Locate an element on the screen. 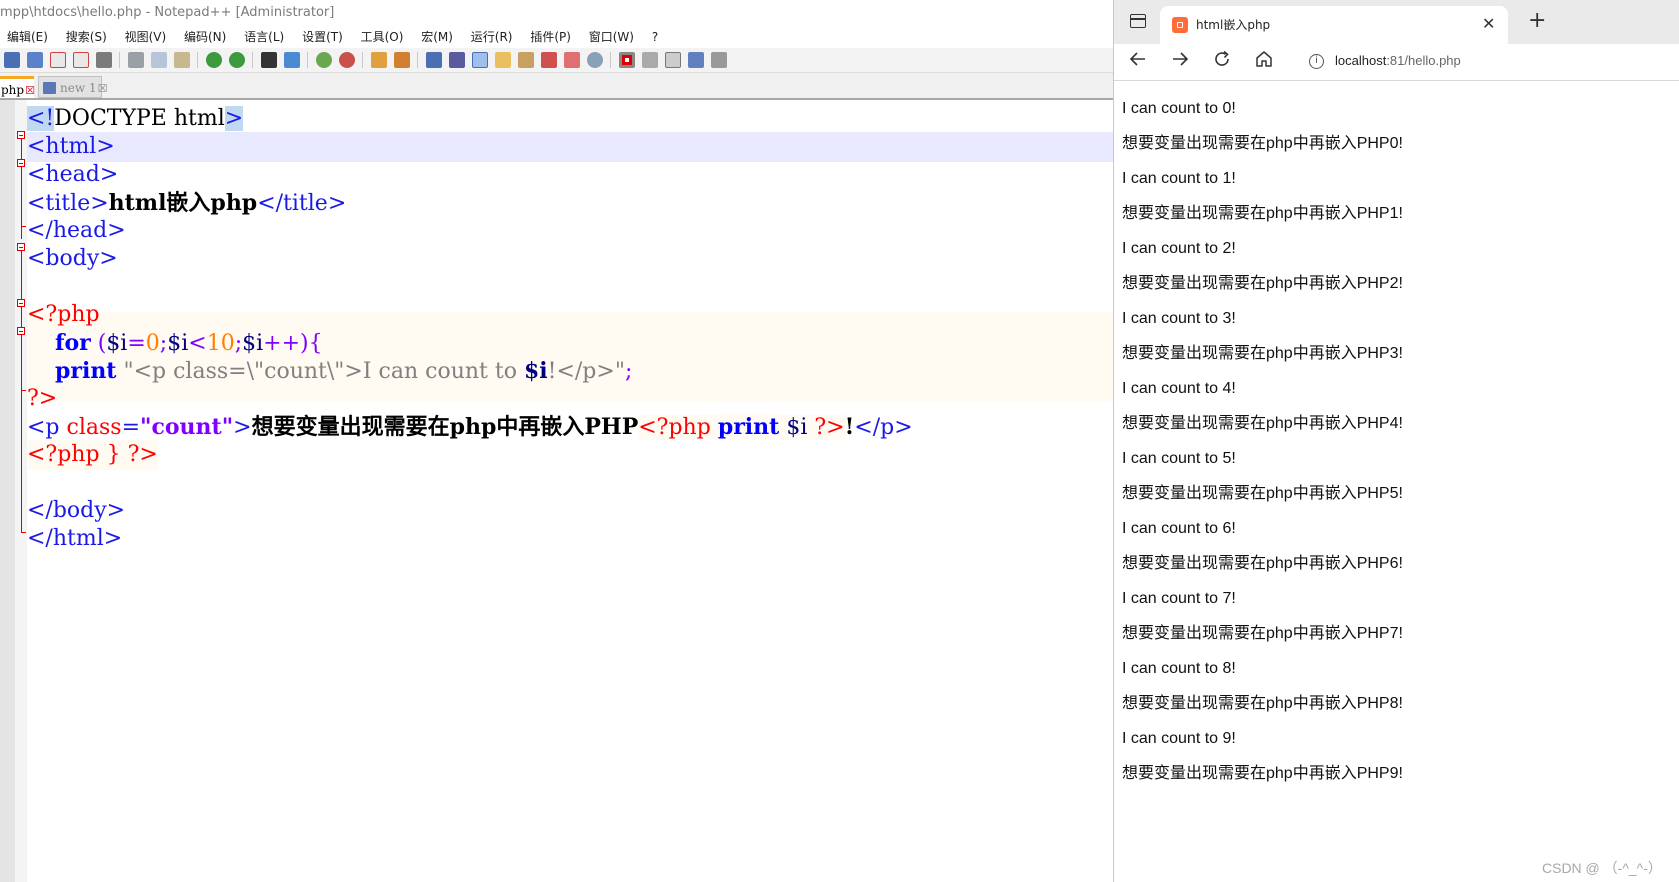 This screenshot has height=882, width=1679. play-macro-icon is located at coordinates (673, 60).